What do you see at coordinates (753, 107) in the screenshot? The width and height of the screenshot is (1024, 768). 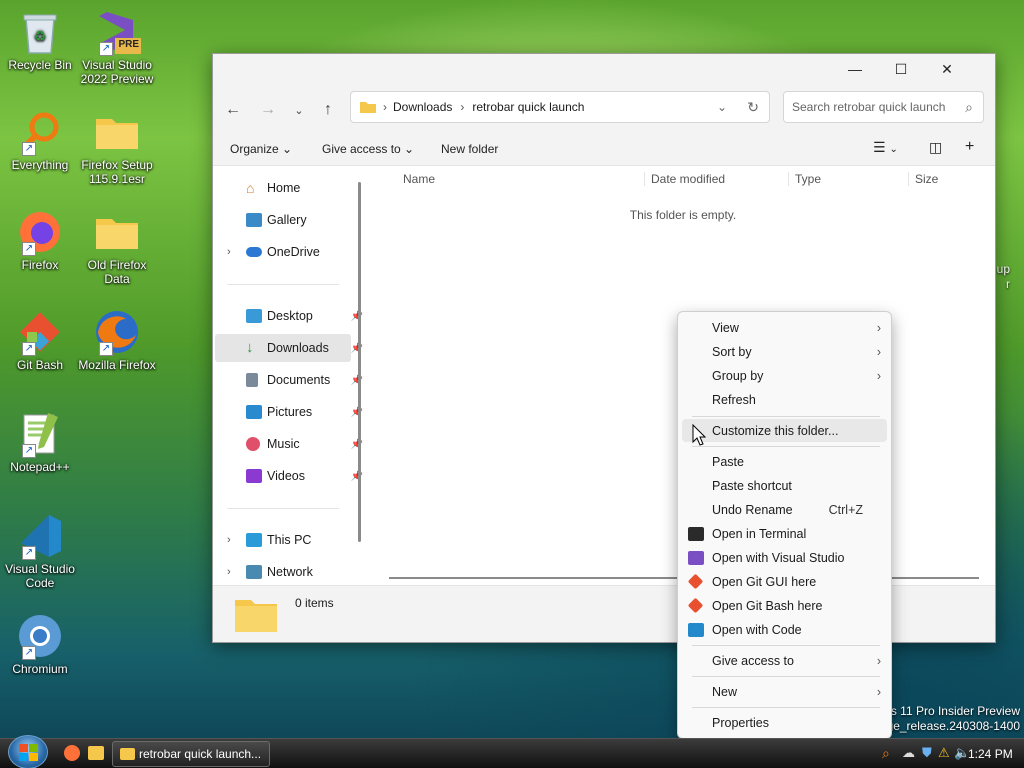 I see `refresh-icon: ↻` at bounding box center [753, 107].